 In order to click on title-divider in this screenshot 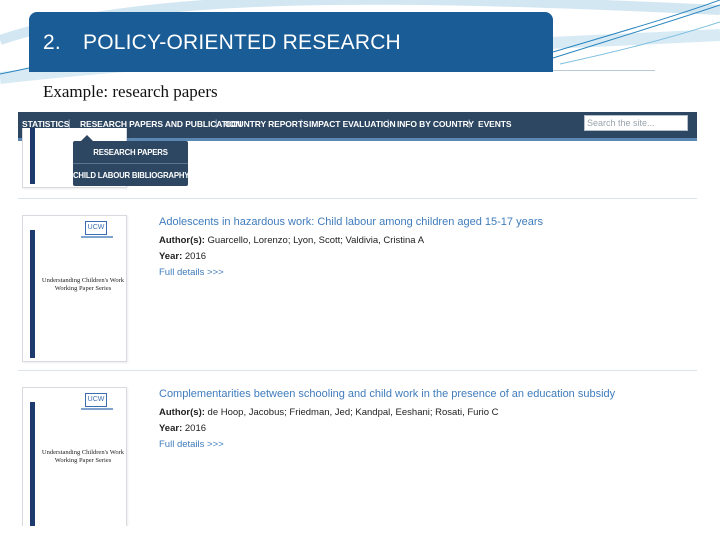, I will do `click(604, 70)`.